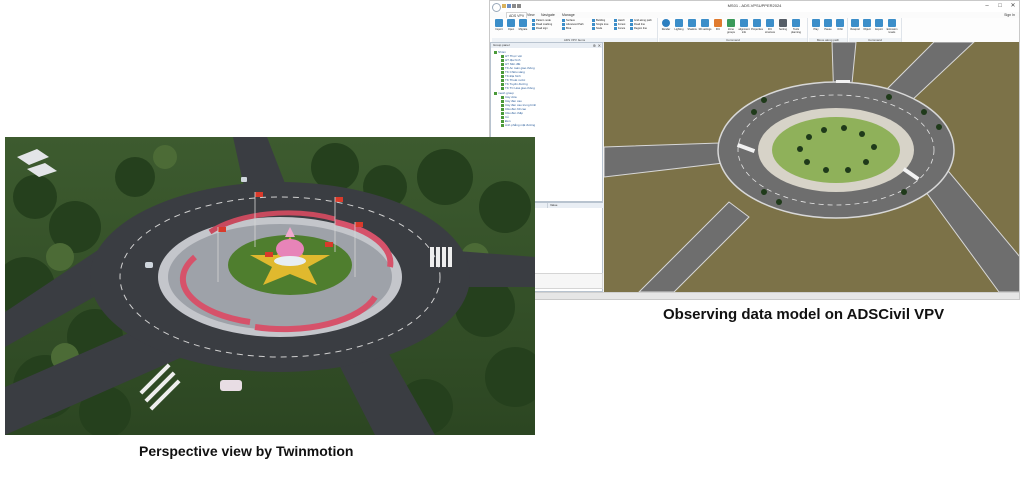  Describe the element at coordinates (570, 21) in the screenshot. I see `surface-label: Surface` at that location.